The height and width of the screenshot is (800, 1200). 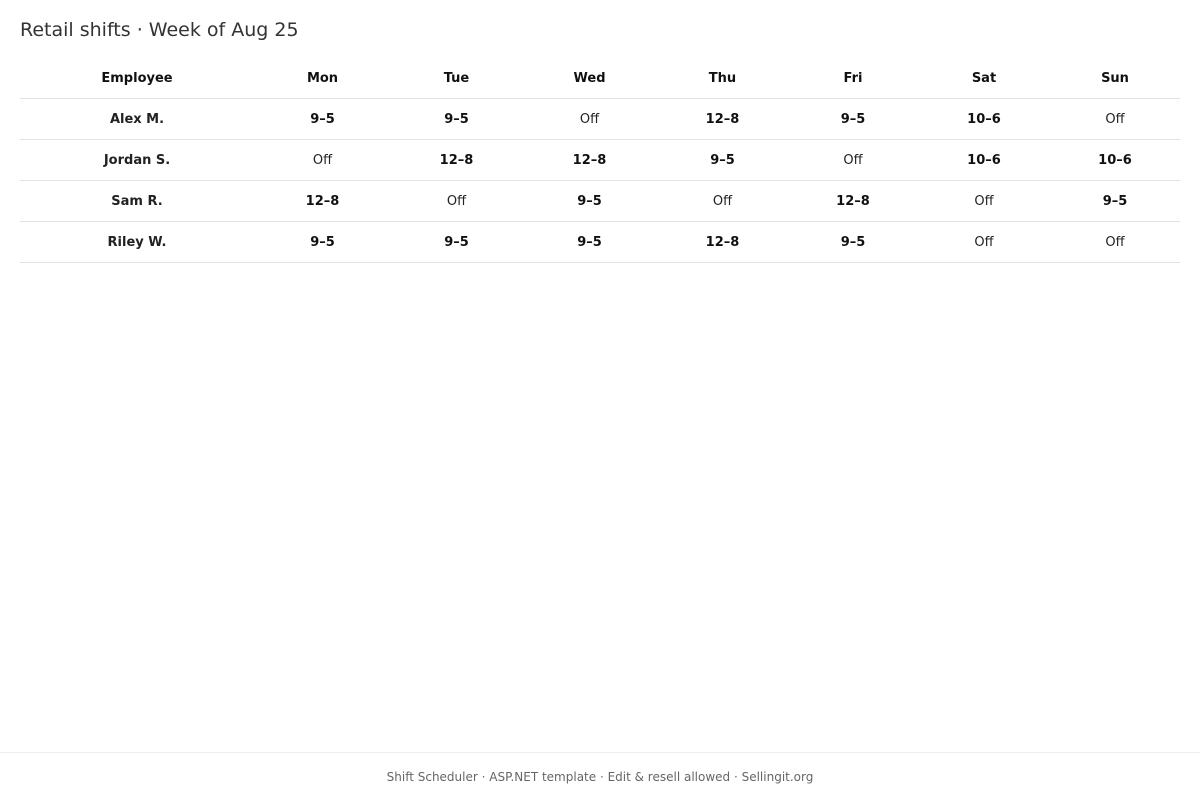 I want to click on table-row: Riley W. 9–5 9–5 9–5 12–8 9–5 Off Off, so click(x=600, y=242).